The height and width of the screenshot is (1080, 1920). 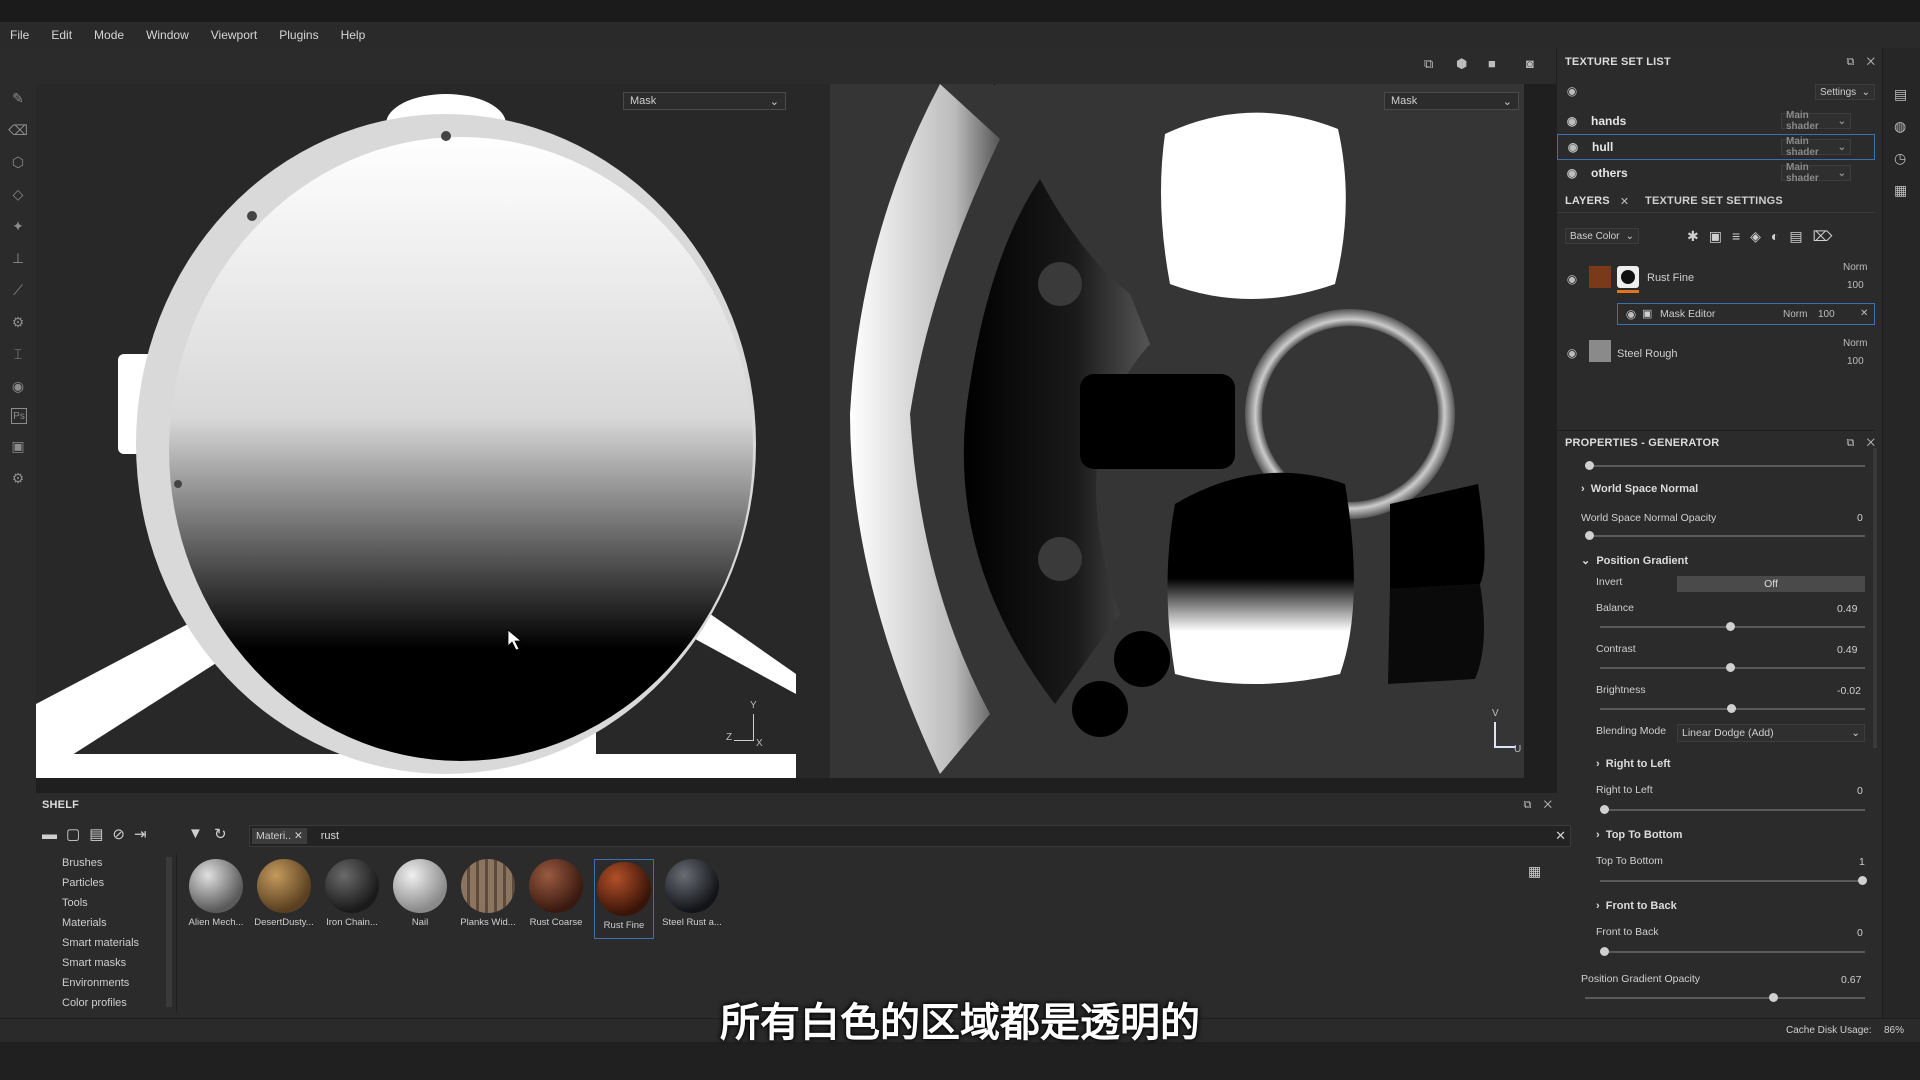 What do you see at coordinates (556, 893) in the screenshot?
I see `shelf-item: Rust Coarse` at bounding box center [556, 893].